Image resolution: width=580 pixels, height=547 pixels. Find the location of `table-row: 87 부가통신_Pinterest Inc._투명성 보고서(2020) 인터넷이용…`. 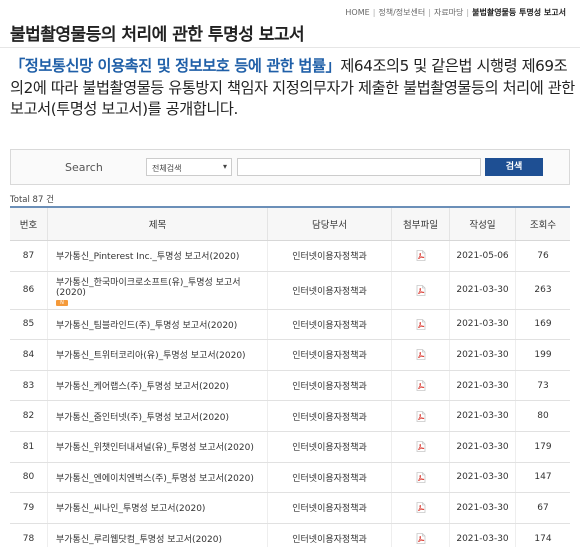

table-row: 87 부가통신_Pinterest Inc._투명성 보고서(2020) 인터넷이용… is located at coordinates (290, 256).